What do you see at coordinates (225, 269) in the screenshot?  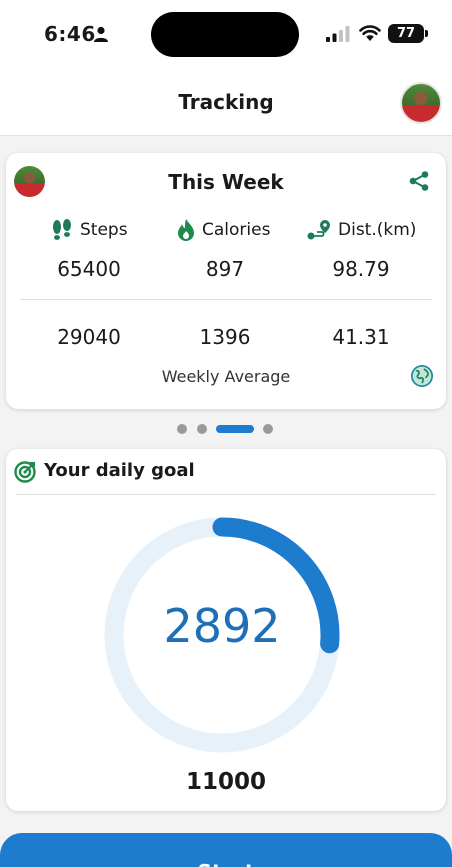 I see `calories-total: 897` at bounding box center [225, 269].